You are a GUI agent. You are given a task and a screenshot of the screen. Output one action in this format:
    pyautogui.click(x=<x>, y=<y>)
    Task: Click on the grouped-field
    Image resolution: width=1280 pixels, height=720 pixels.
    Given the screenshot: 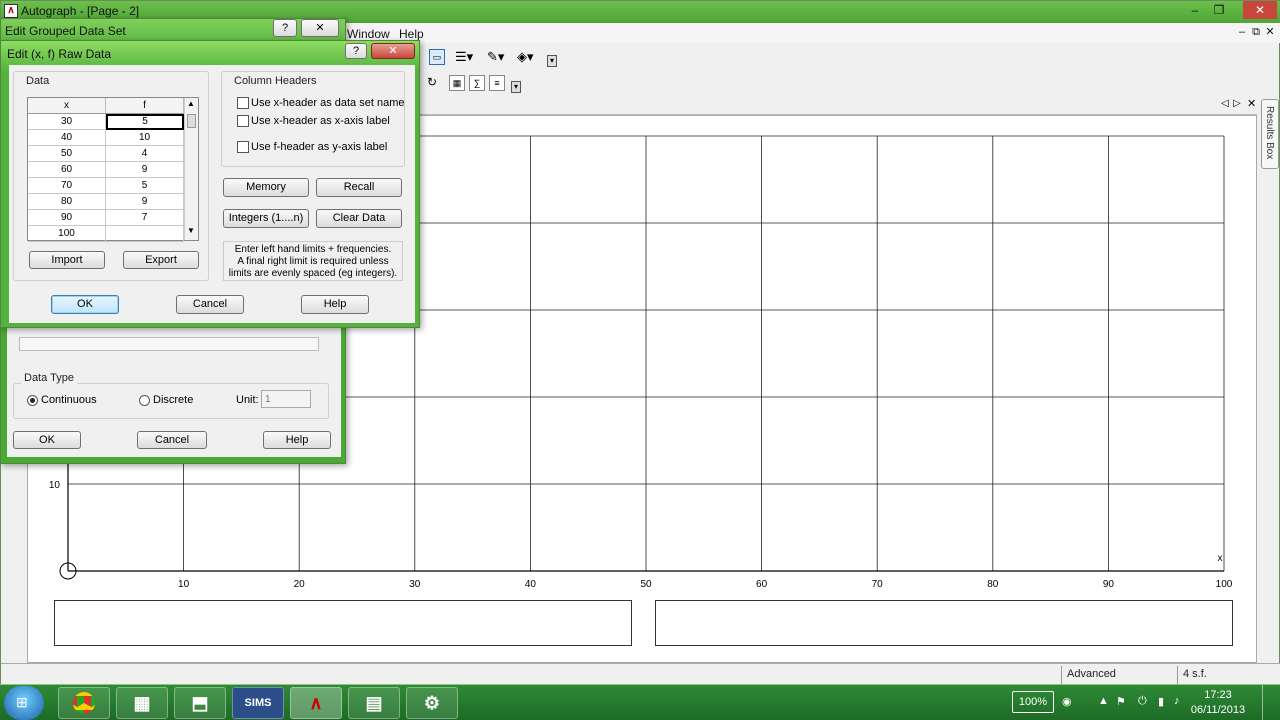 What is the action you would take?
    pyautogui.click(x=169, y=344)
    